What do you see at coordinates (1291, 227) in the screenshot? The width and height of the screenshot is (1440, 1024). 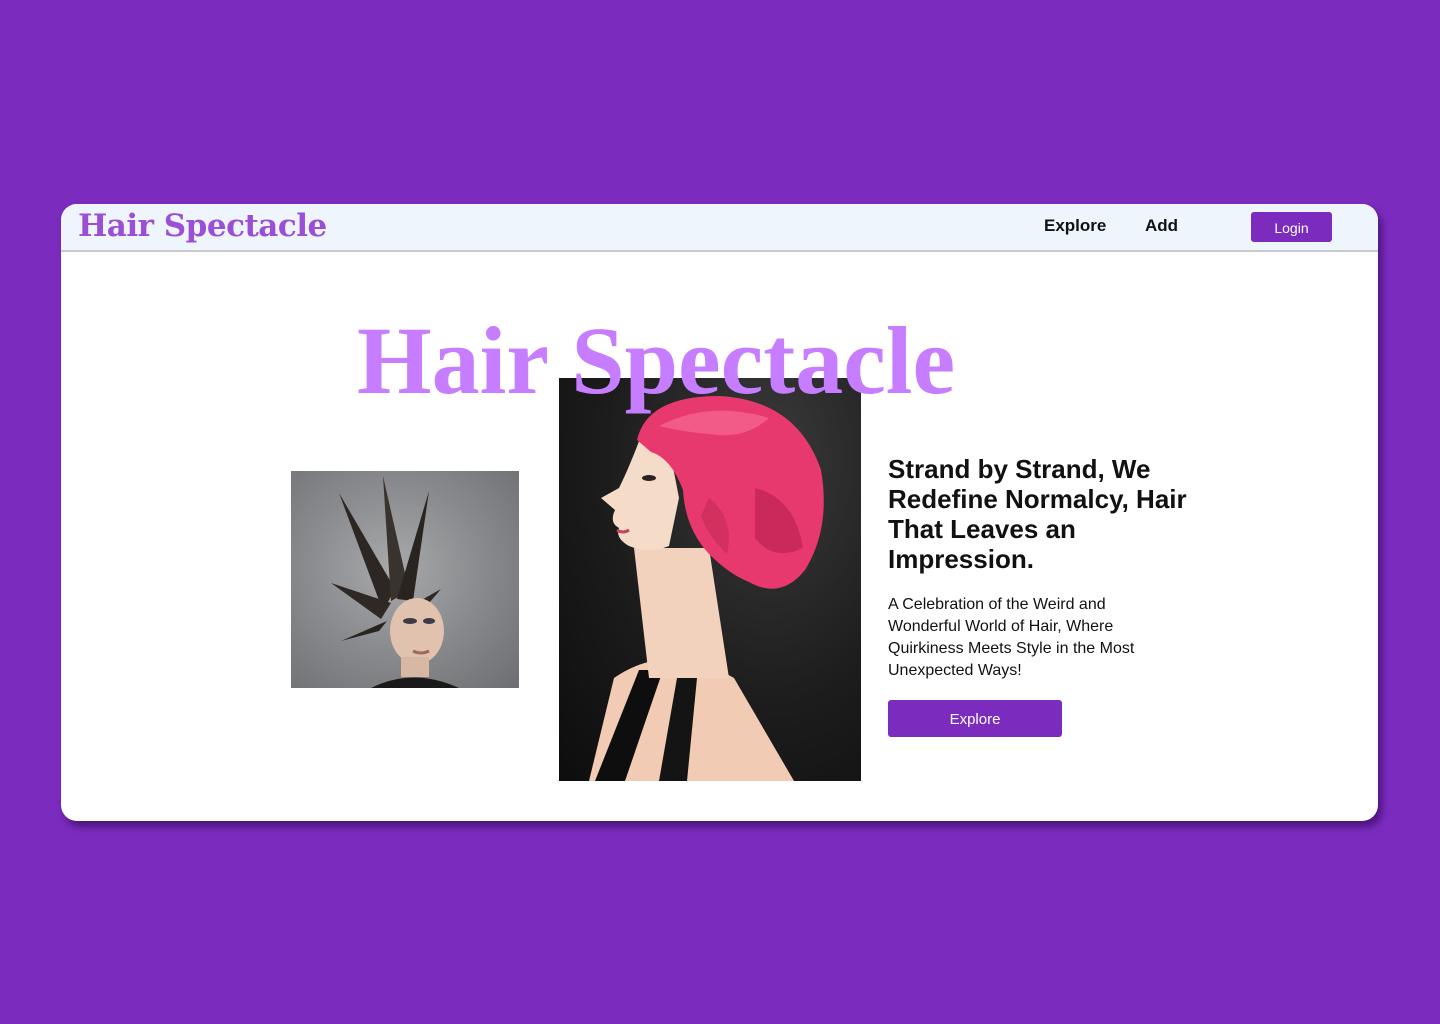 I see `login-button: Login` at bounding box center [1291, 227].